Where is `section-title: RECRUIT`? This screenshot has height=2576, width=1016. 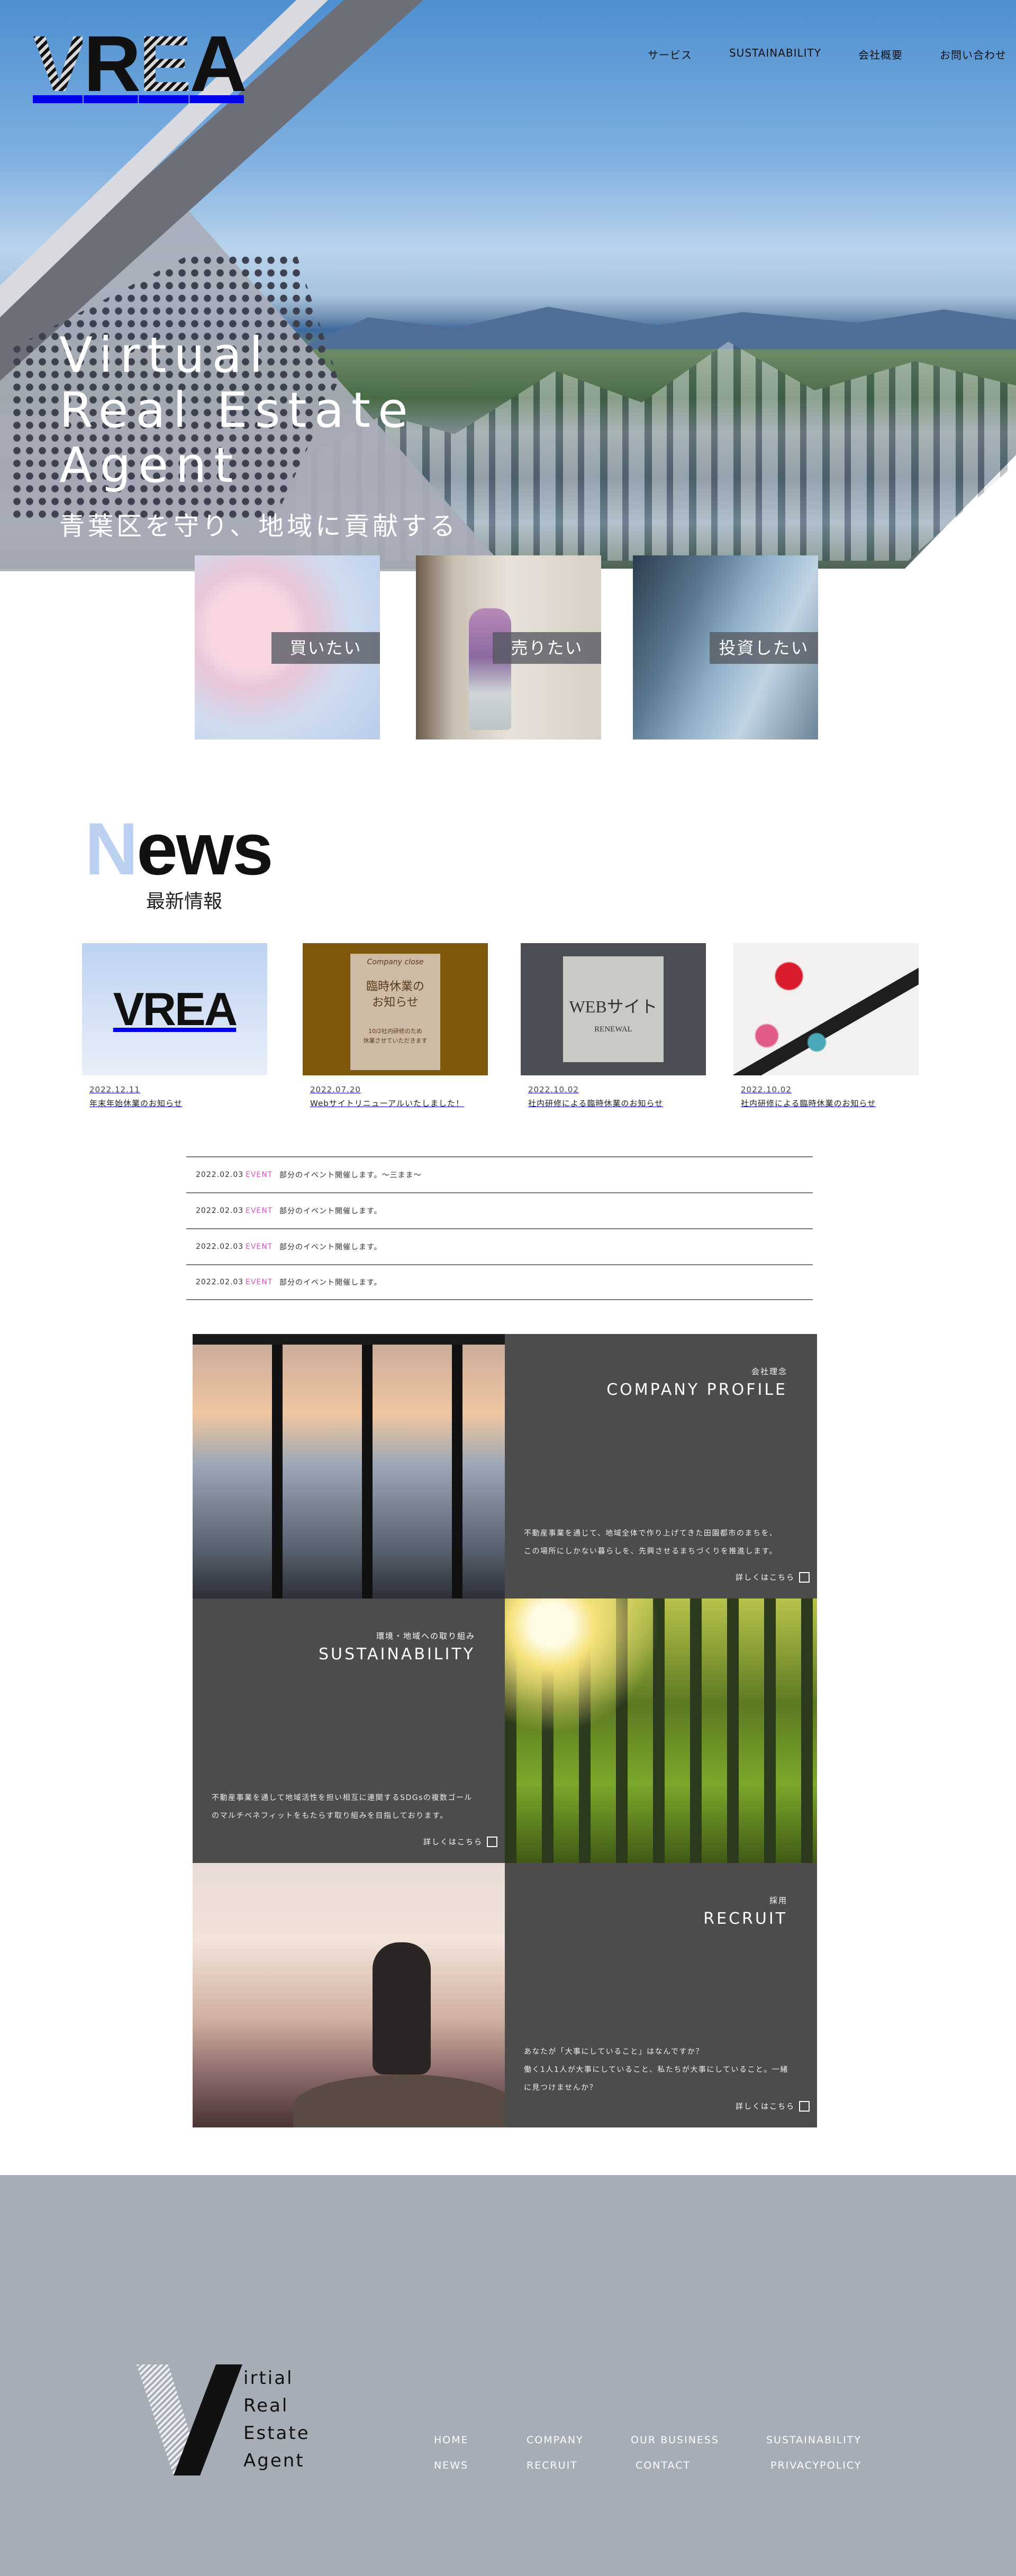
section-title: RECRUIT is located at coordinates (745, 1919).